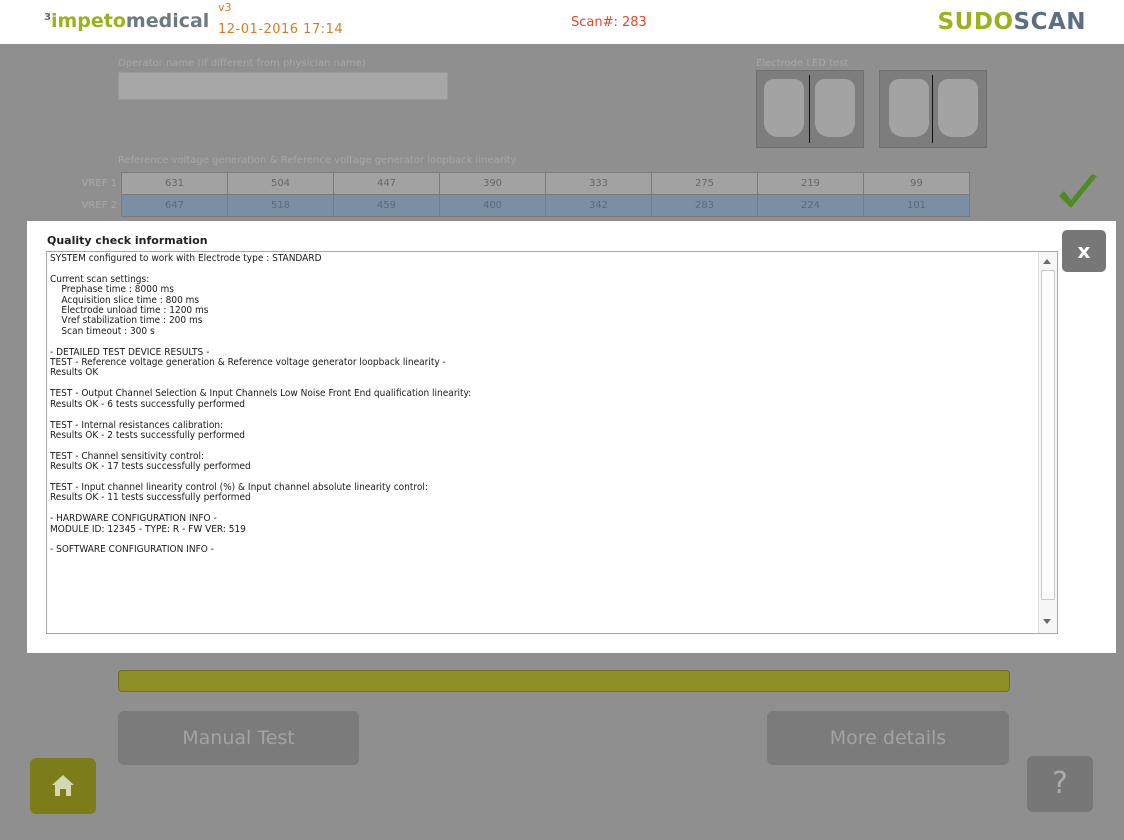 This screenshot has width=1124, height=840. I want to click on scroll-up-icon, so click(1047, 261).